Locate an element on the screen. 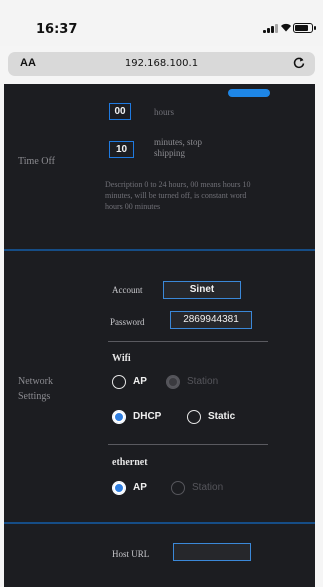 The image size is (323, 587). password-label: Password is located at coordinates (127, 322).